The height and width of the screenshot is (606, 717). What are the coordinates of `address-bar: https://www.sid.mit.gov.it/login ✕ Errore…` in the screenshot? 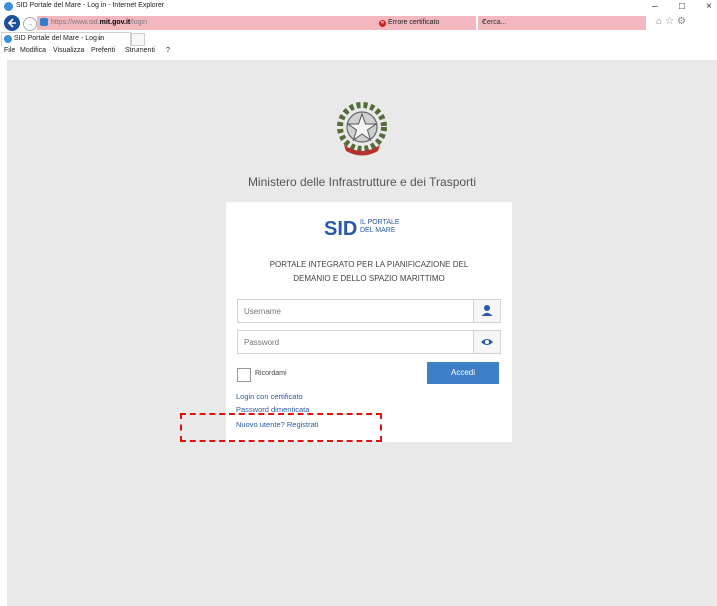 It's located at (256, 23).